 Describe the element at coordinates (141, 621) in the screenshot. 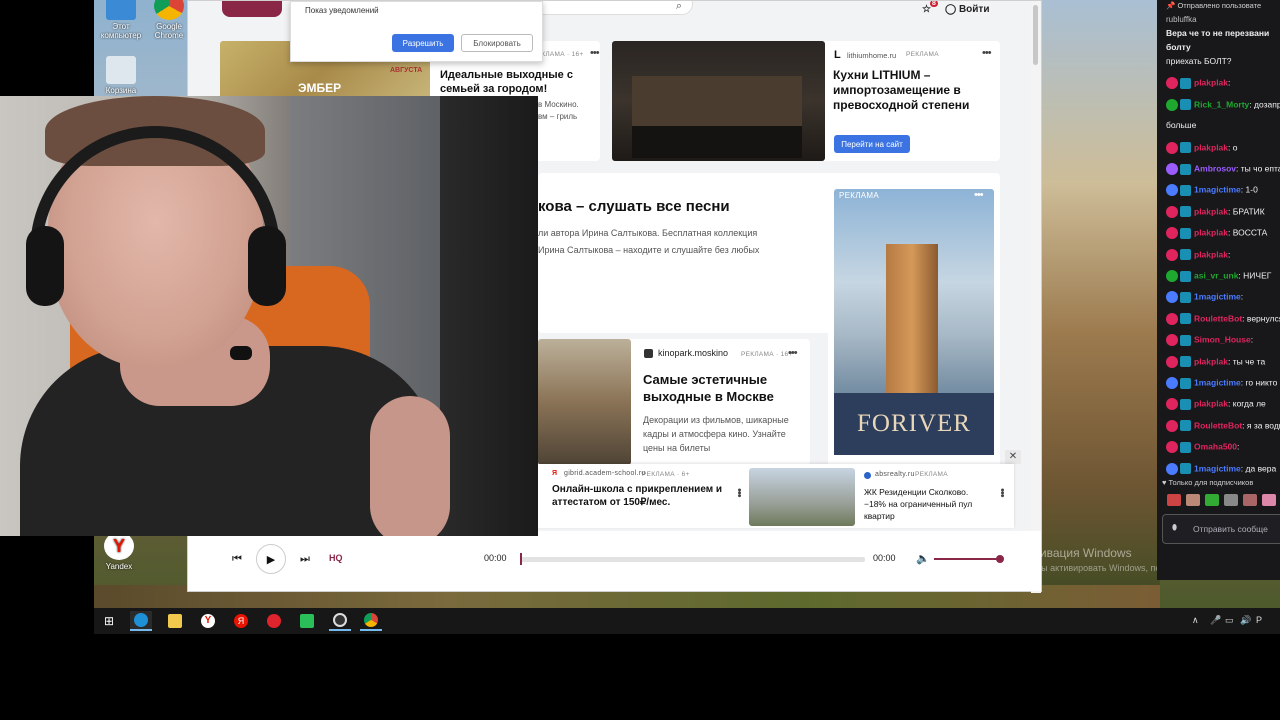

I see `taskbar-edge` at that location.